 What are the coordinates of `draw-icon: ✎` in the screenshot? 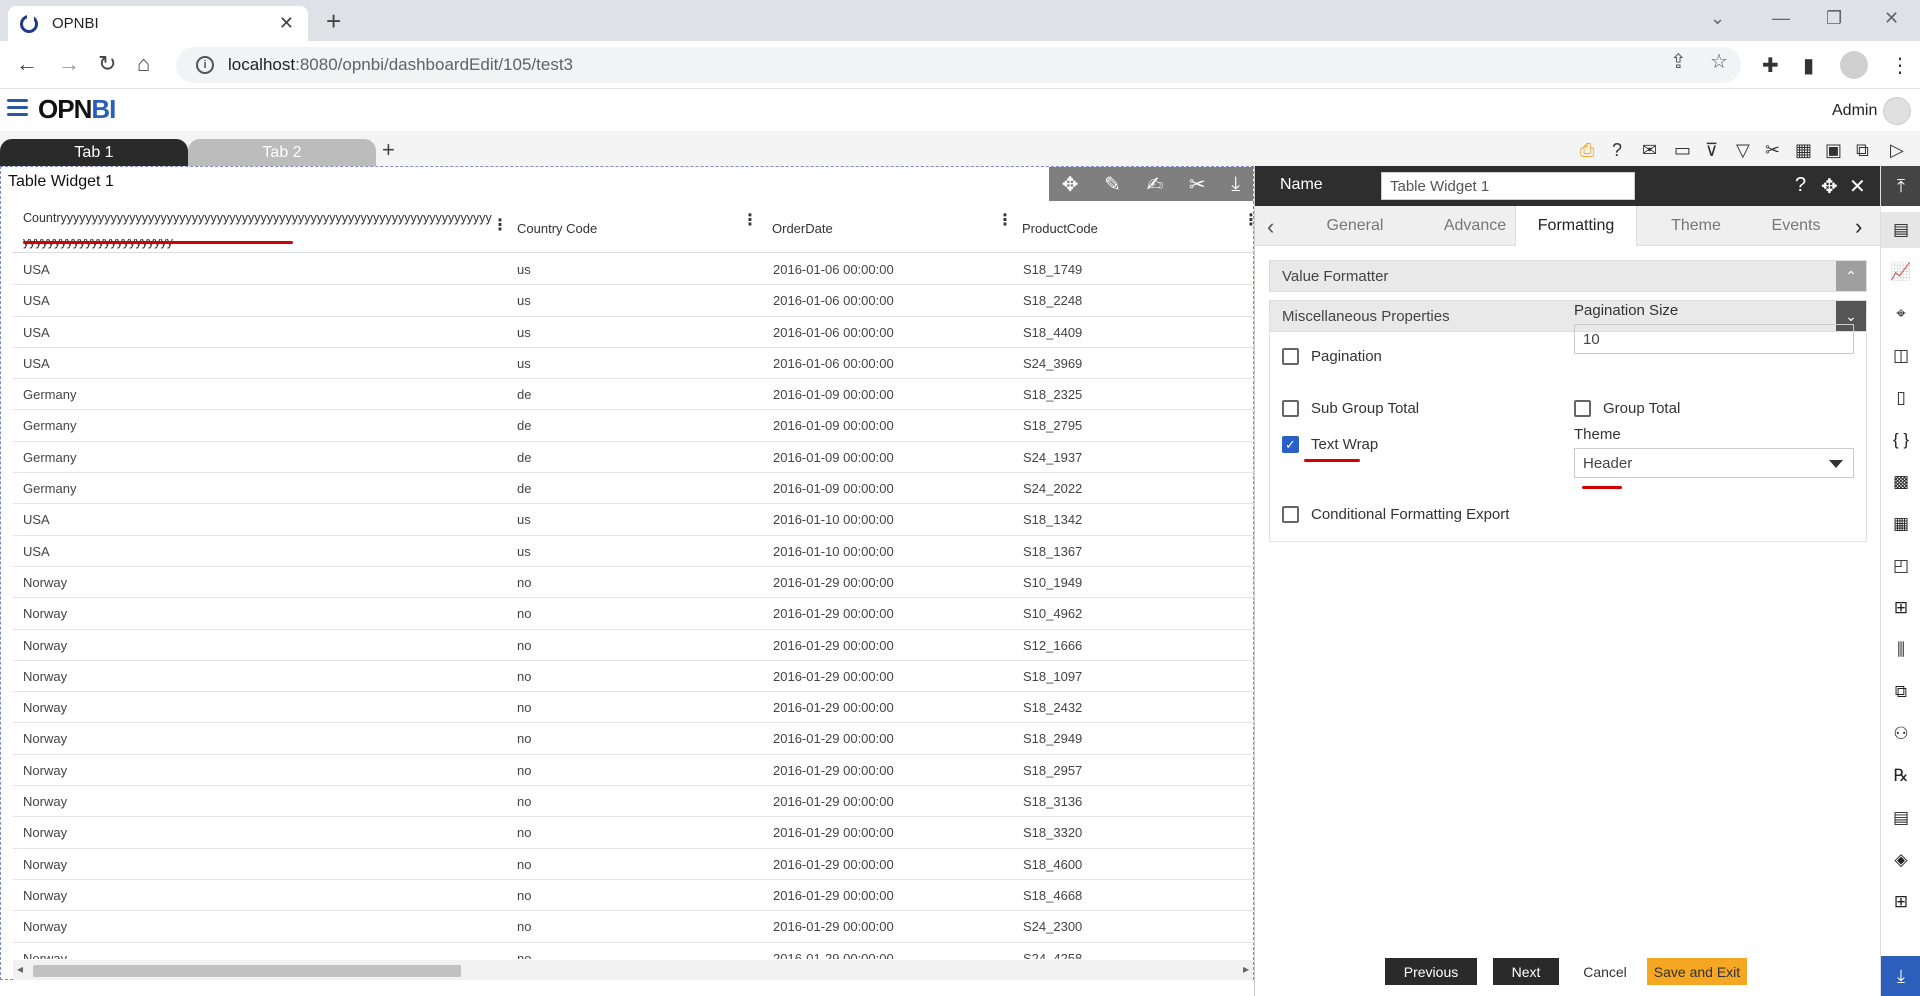 It's located at (1112, 184).